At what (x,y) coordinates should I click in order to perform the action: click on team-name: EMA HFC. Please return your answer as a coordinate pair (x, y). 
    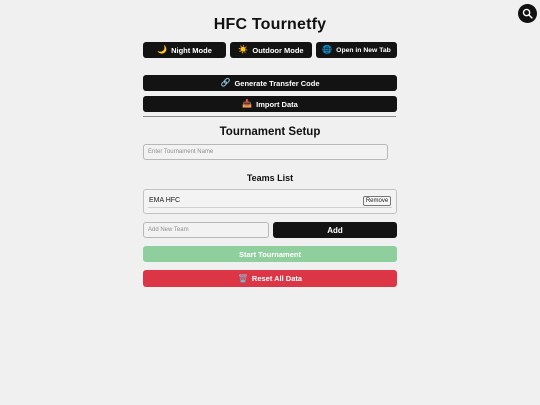
    Looking at the image, I should click on (165, 200).